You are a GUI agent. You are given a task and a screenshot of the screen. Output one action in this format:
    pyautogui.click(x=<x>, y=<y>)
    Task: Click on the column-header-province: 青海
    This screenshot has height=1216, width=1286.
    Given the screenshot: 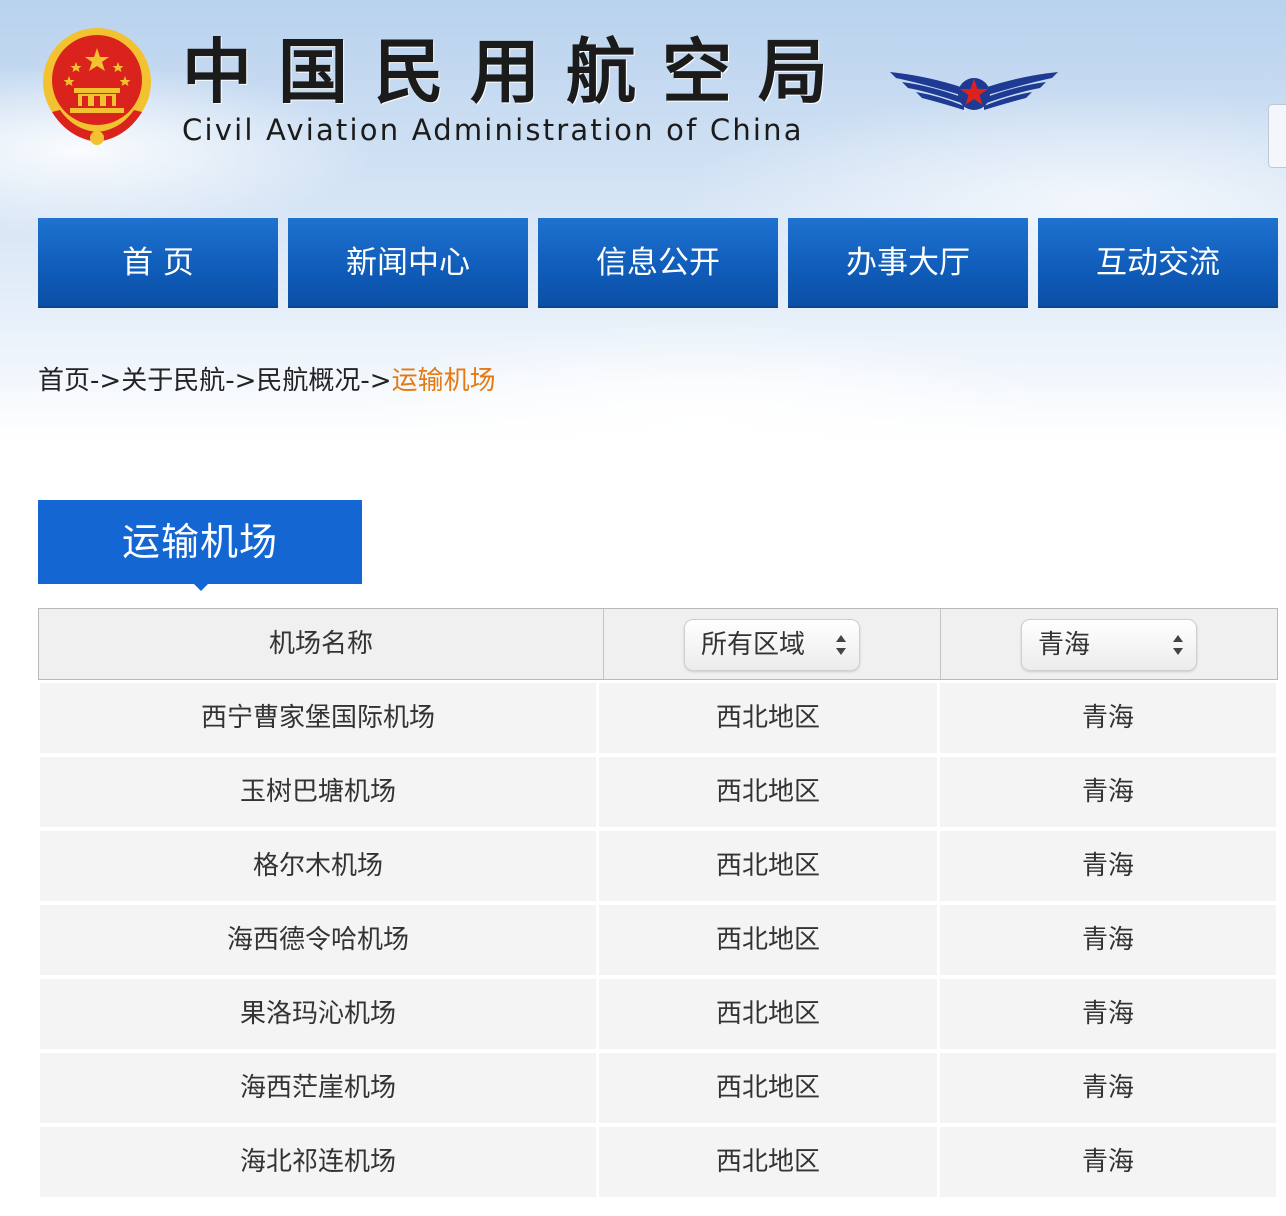 What is the action you would take?
    pyautogui.click(x=1109, y=644)
    